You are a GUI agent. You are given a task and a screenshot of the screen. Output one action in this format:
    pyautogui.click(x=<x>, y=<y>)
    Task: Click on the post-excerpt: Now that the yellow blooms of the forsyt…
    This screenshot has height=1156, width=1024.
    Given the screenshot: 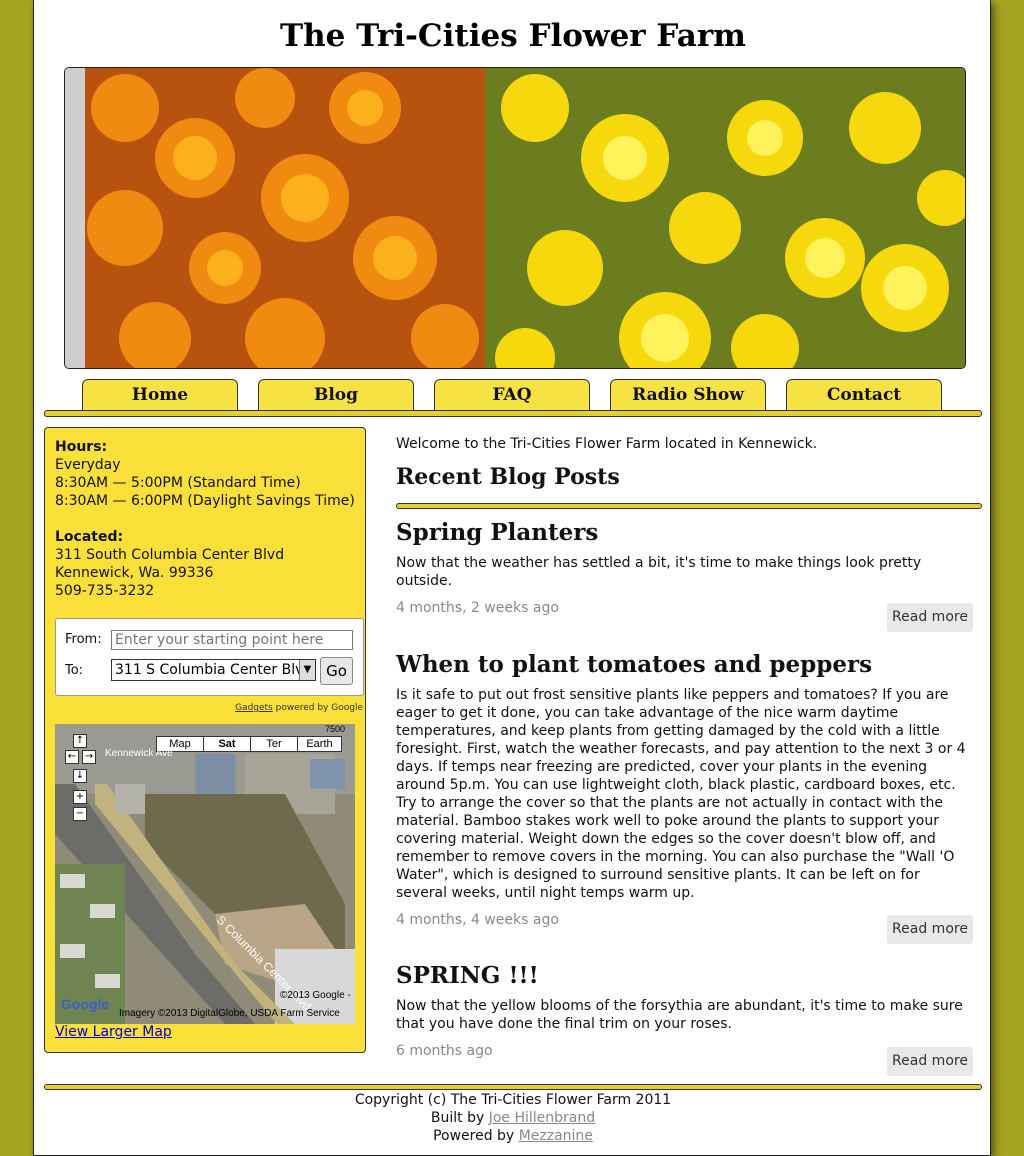 What is the action you would take?
    pyautogui.click(x=679, y=1015)
    